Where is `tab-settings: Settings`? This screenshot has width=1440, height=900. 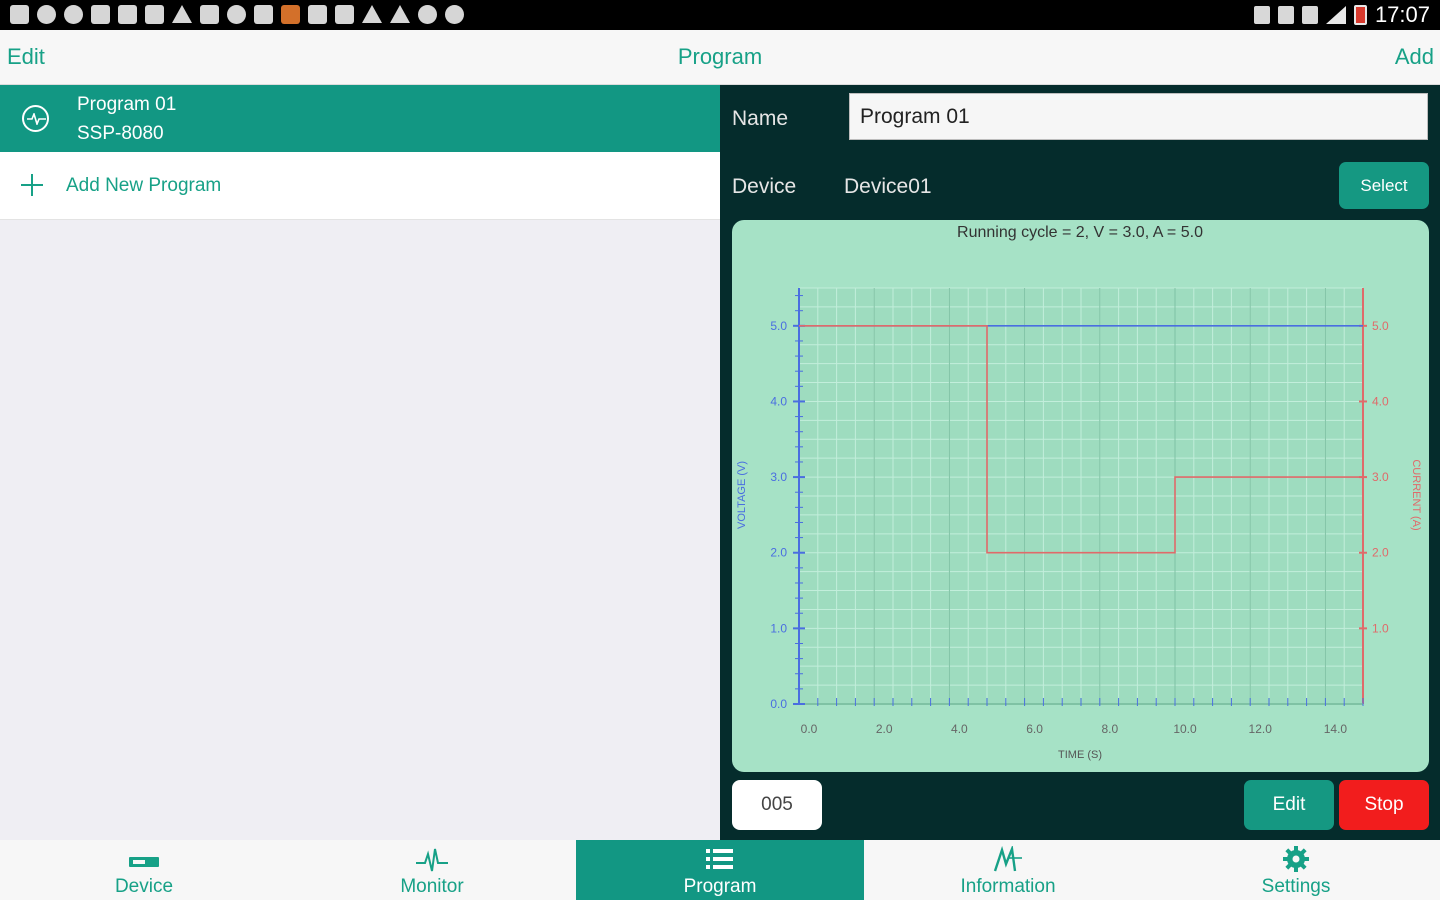
tab-settings: Settings is located at coordinates (1296, 870).